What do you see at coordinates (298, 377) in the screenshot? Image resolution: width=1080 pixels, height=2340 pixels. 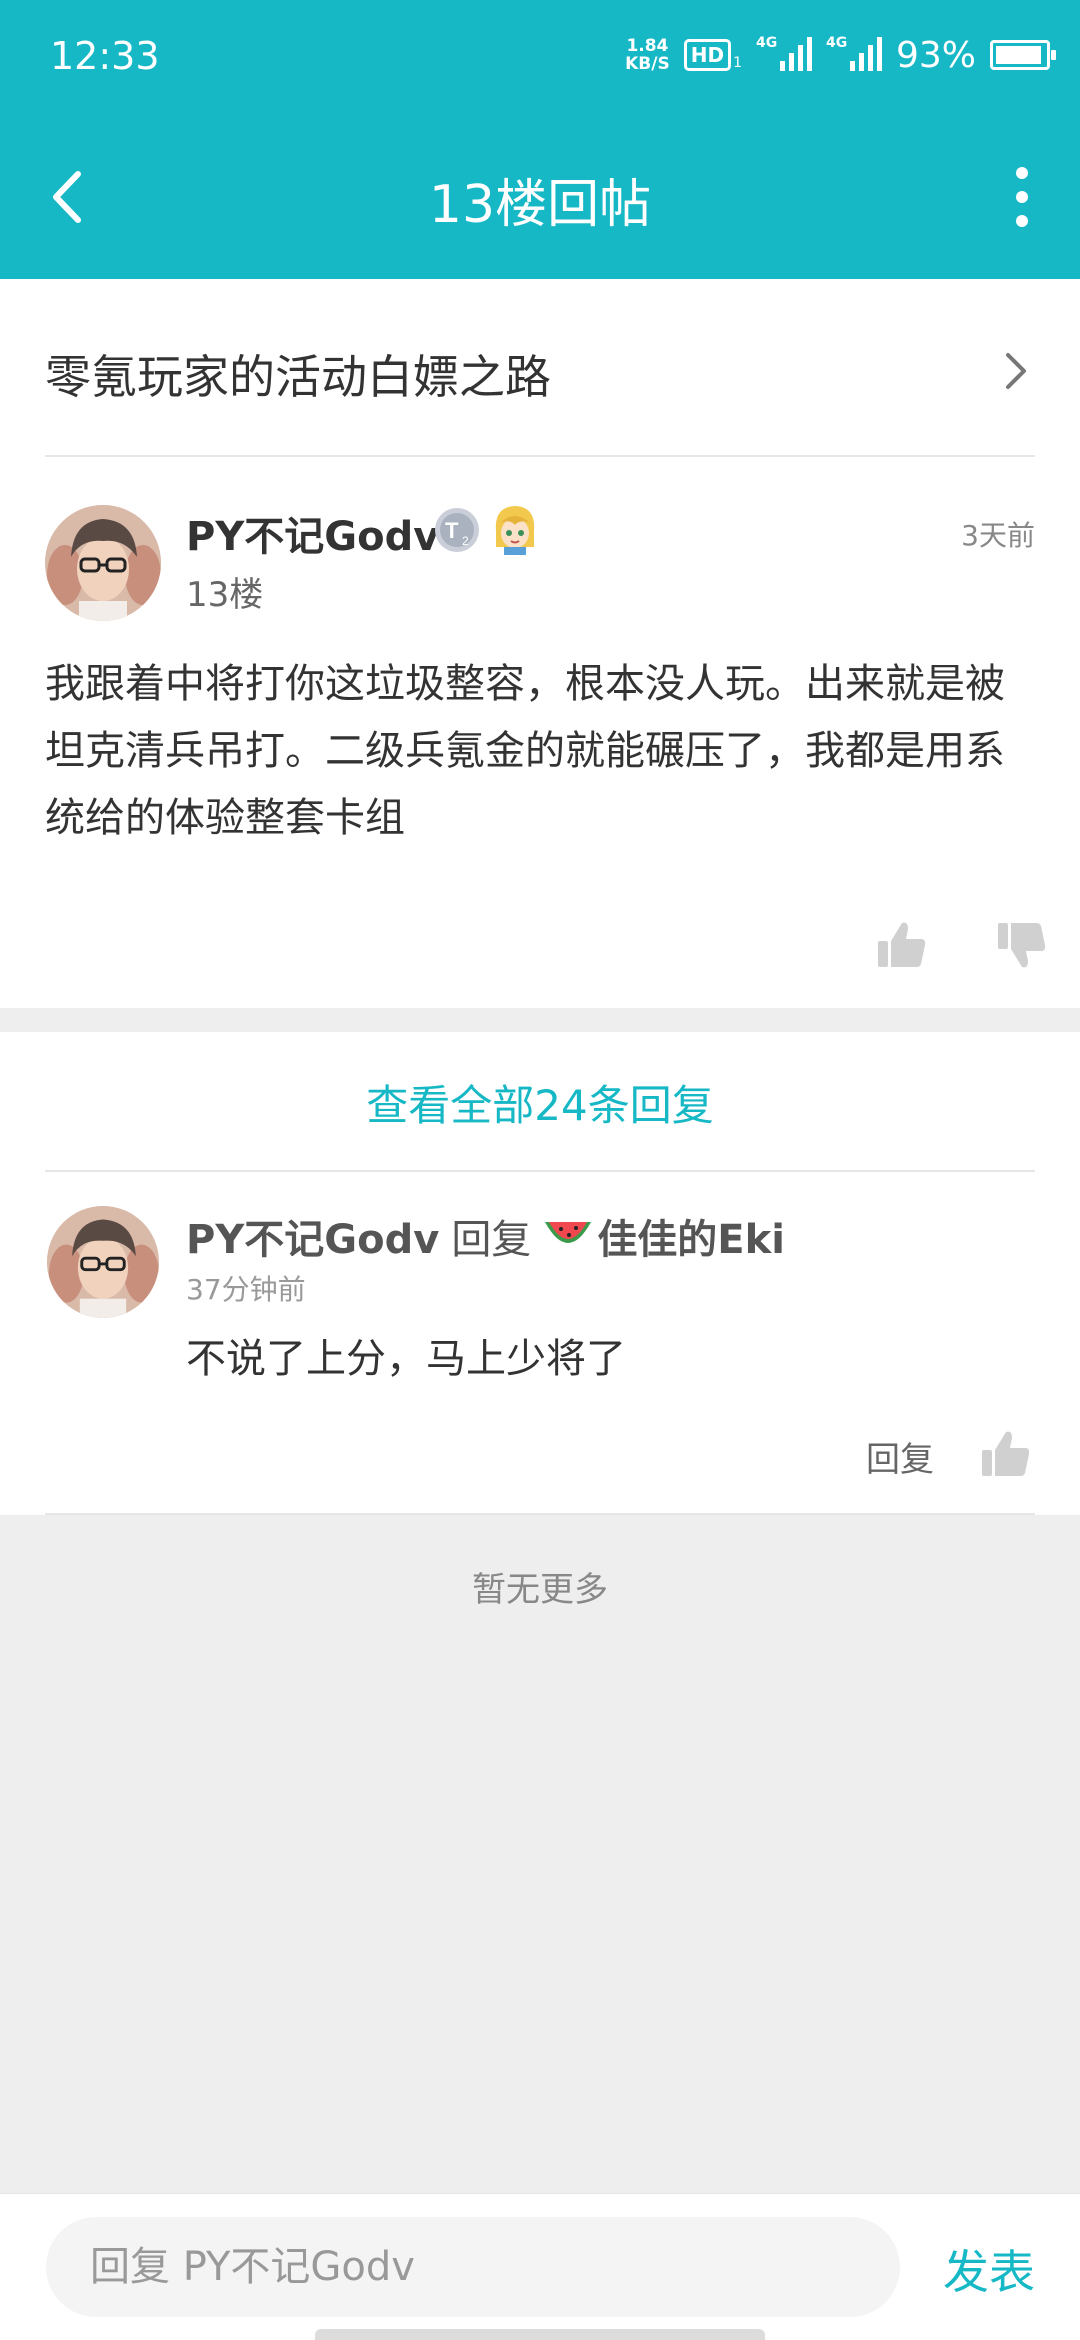 I see `topic-title: 零氪玩家的活动白嫖之路` at bounding box center [298, 377].